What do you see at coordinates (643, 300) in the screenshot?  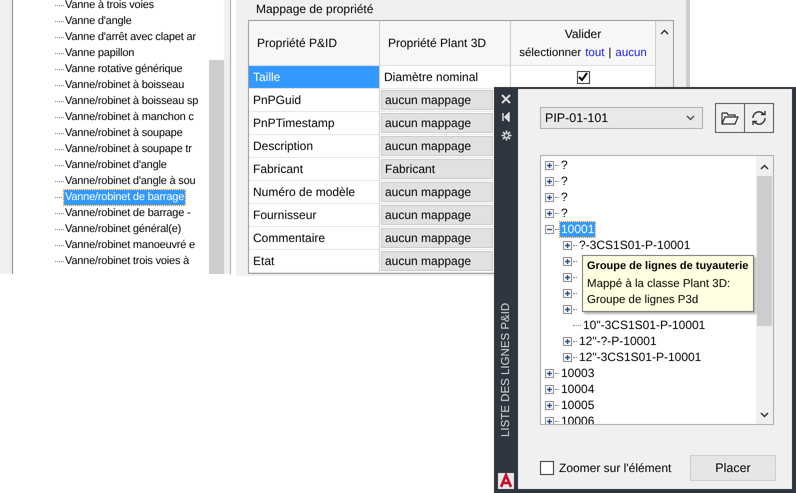 I see `tooltip-text: Groupe de lignes P3d` at bounding box center [643, 300].